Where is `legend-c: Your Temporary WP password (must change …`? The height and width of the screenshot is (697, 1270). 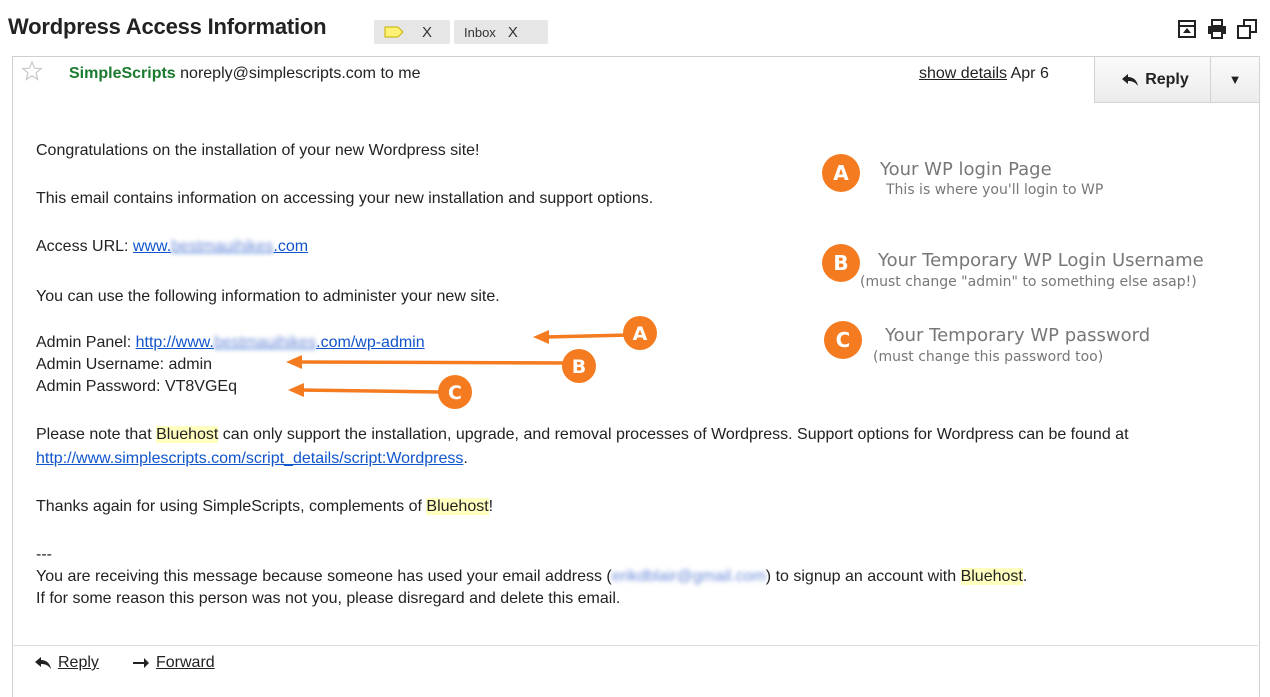
legend-c: Your Temporary WP password (must change … is located at coordinates (1012, 345).